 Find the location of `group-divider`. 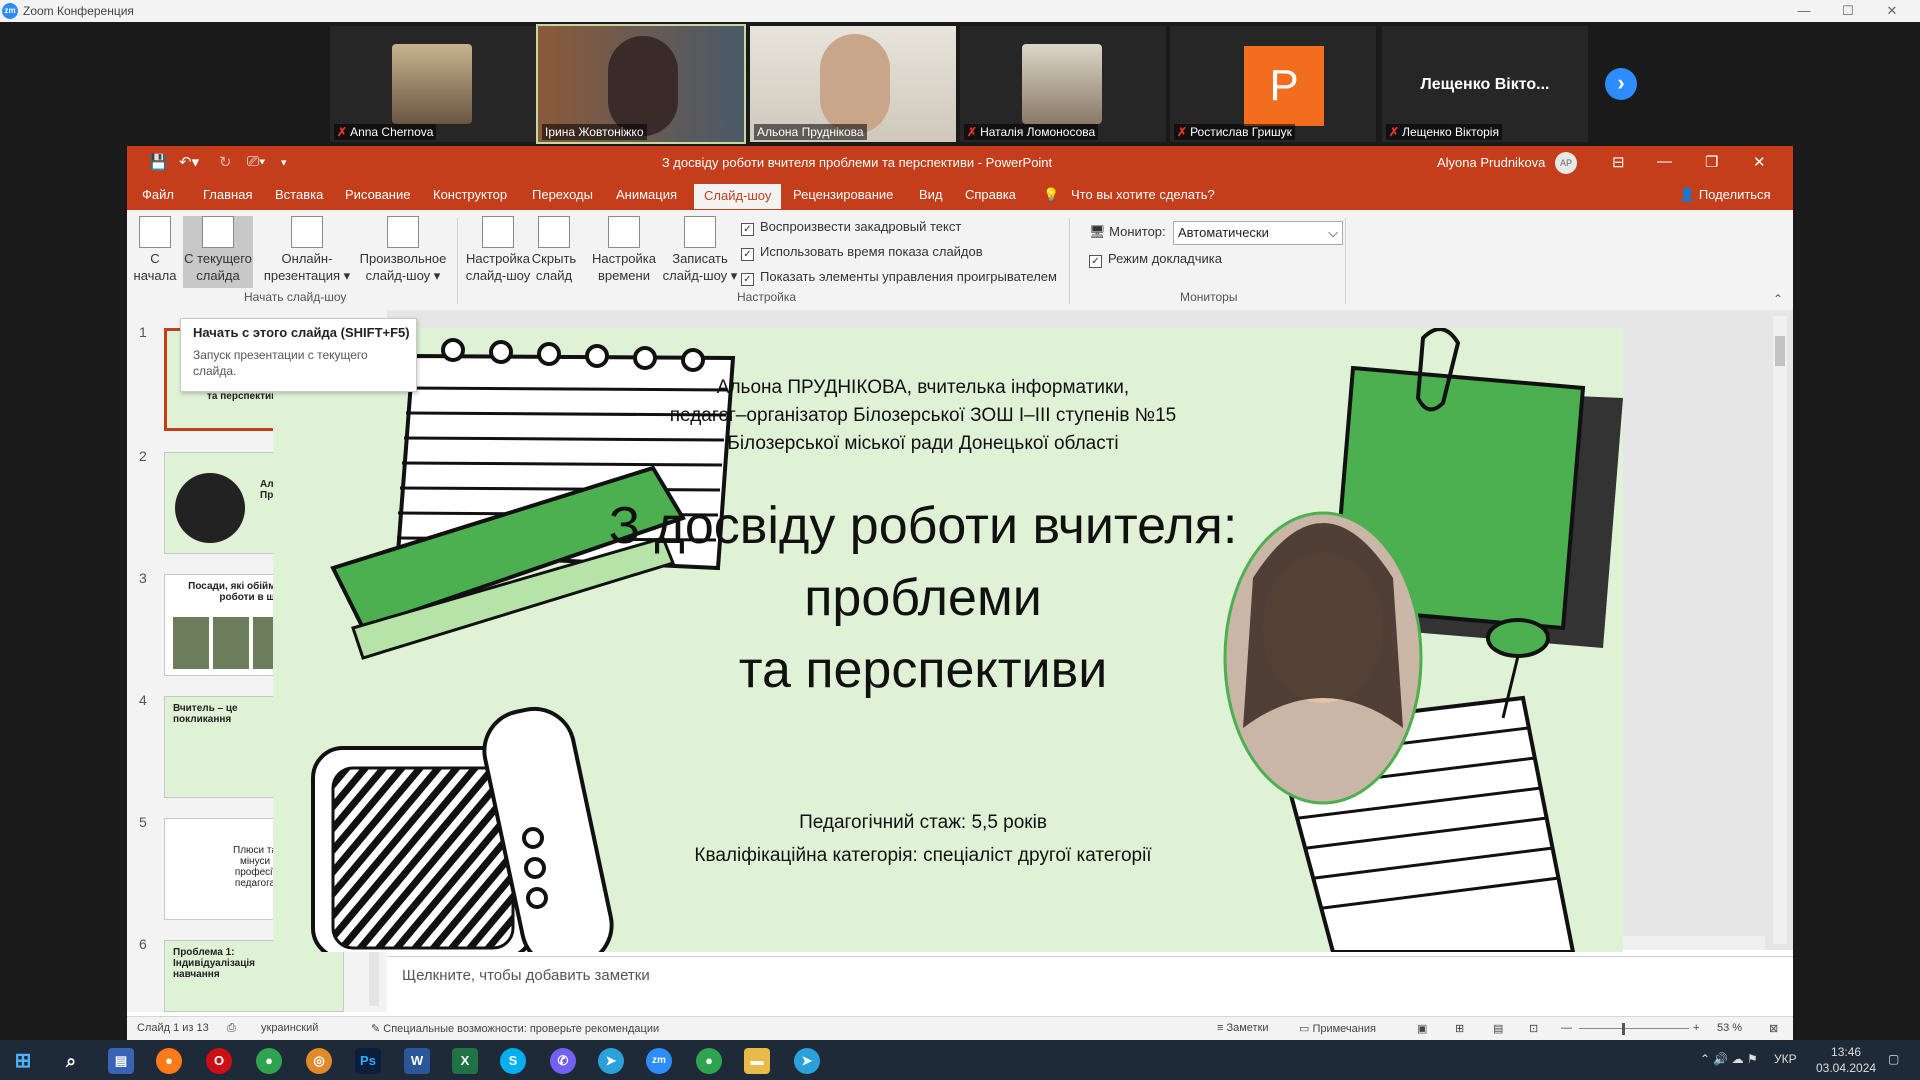

group-divider is located at coordinates (1345, 261).